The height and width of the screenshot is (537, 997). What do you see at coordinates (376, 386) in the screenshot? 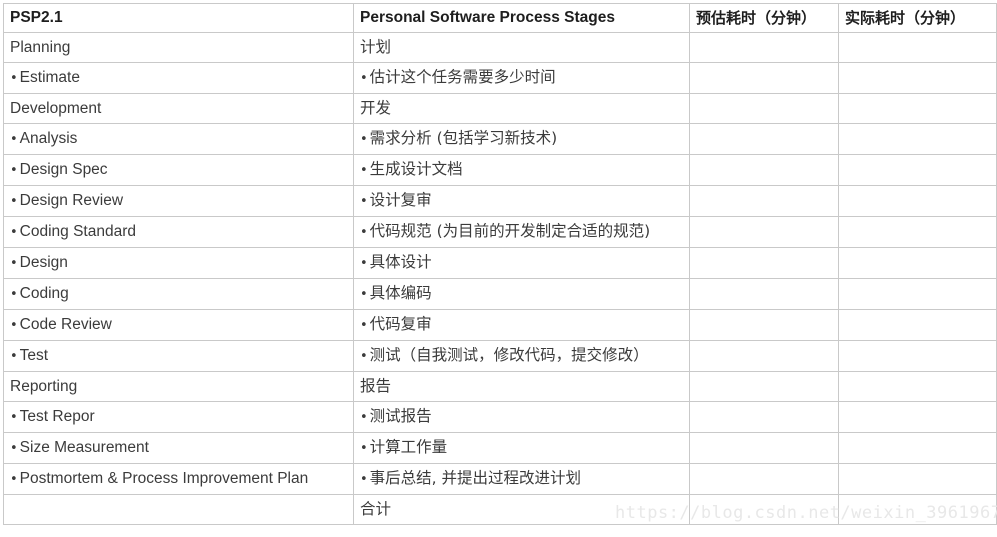
I see `stage-description-label: 报告` at bounding box center [376, 386].